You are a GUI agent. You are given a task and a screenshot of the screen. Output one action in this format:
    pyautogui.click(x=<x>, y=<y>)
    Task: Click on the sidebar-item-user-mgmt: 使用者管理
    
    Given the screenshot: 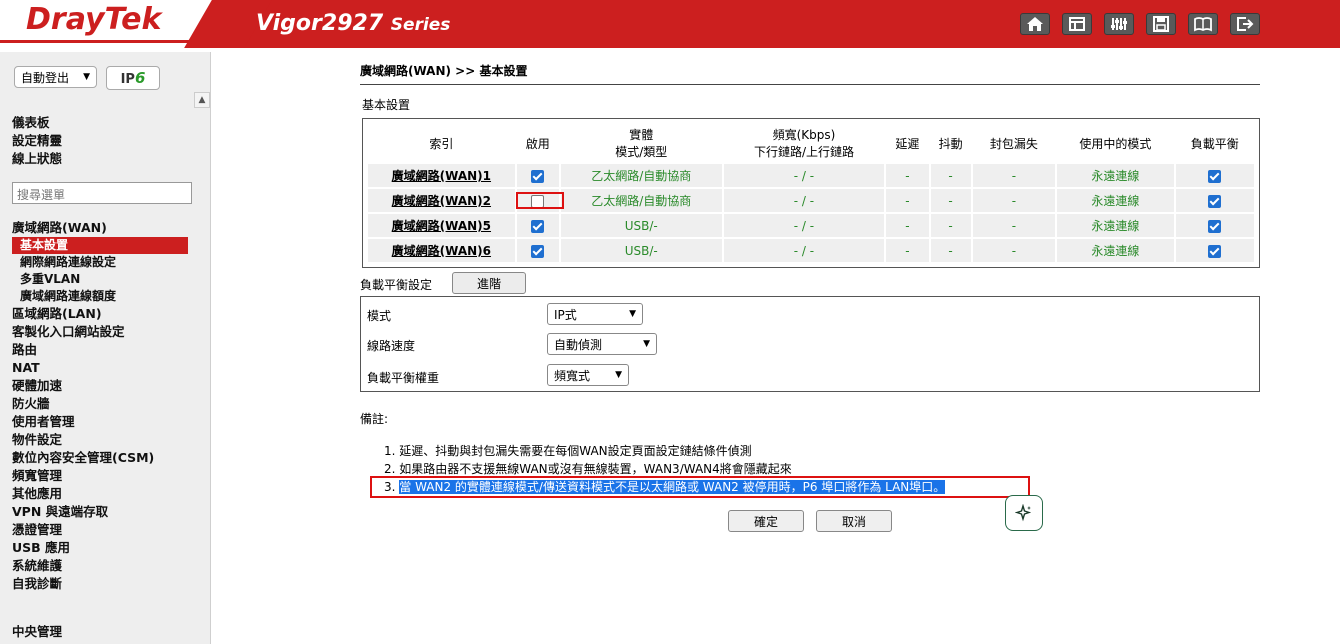 What is the action you would take?
    pyautogui.click(x=83, y=422)
    